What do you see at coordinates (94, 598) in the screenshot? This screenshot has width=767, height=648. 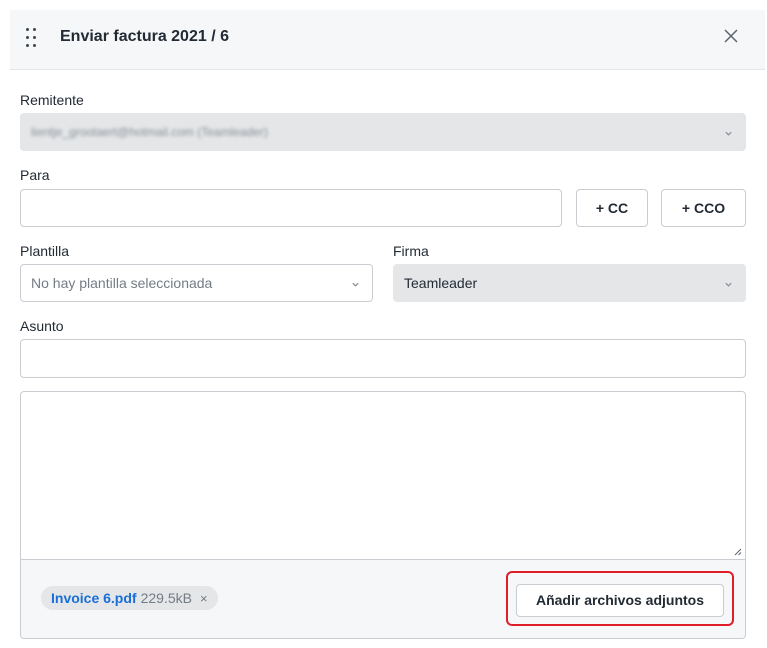 I see `attachment-name: Invoice 6.pdf` at bounding box center [94, 598].